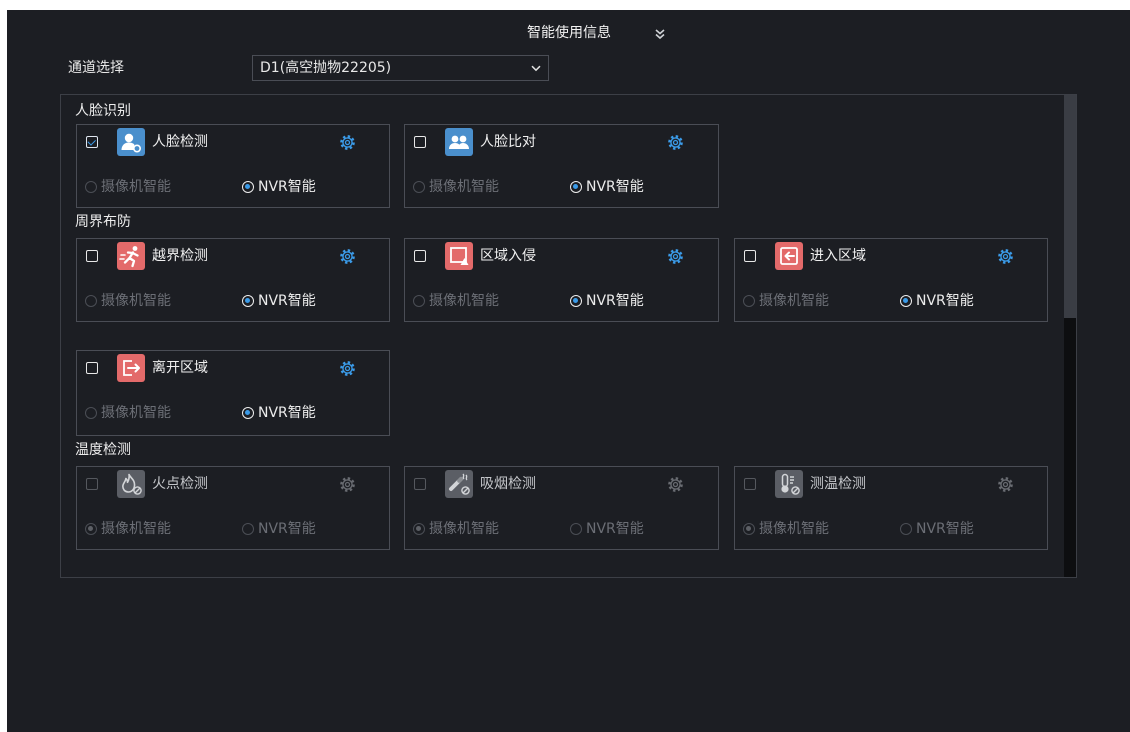 This screenshot has width=1130, height=732. What do you see at coordinates (838, 484) in the screenshot?
I see `temperature-measurement-label: 测温检测` at bounding box center [838, 484].